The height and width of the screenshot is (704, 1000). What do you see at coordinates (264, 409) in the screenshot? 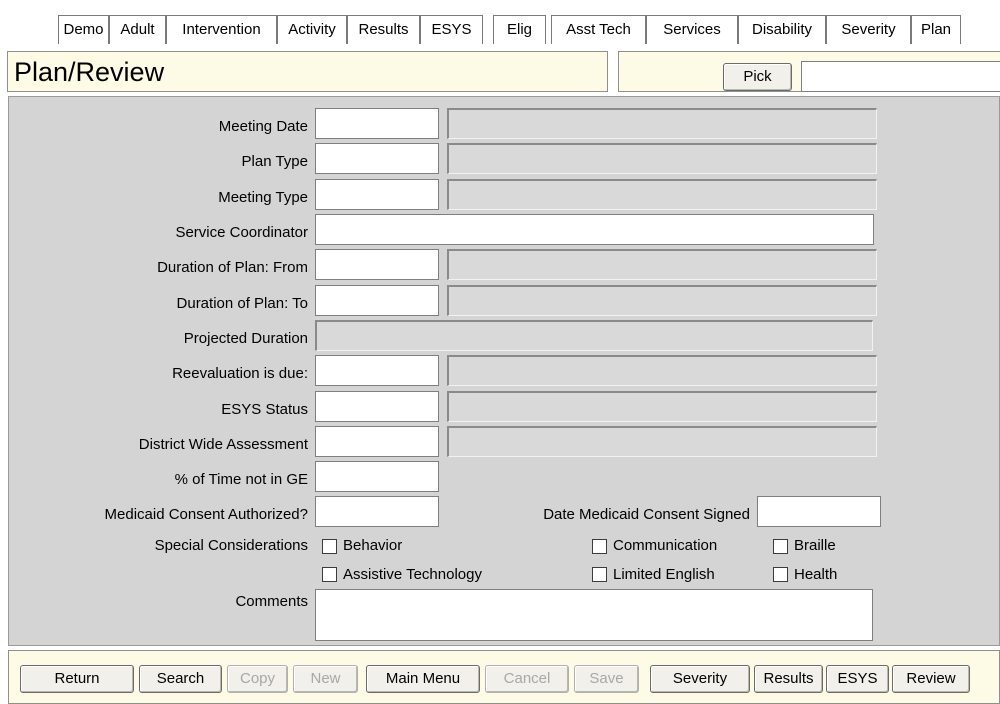
I see `esys-status-label: ESYS Status` at bounding box center [264, 409].